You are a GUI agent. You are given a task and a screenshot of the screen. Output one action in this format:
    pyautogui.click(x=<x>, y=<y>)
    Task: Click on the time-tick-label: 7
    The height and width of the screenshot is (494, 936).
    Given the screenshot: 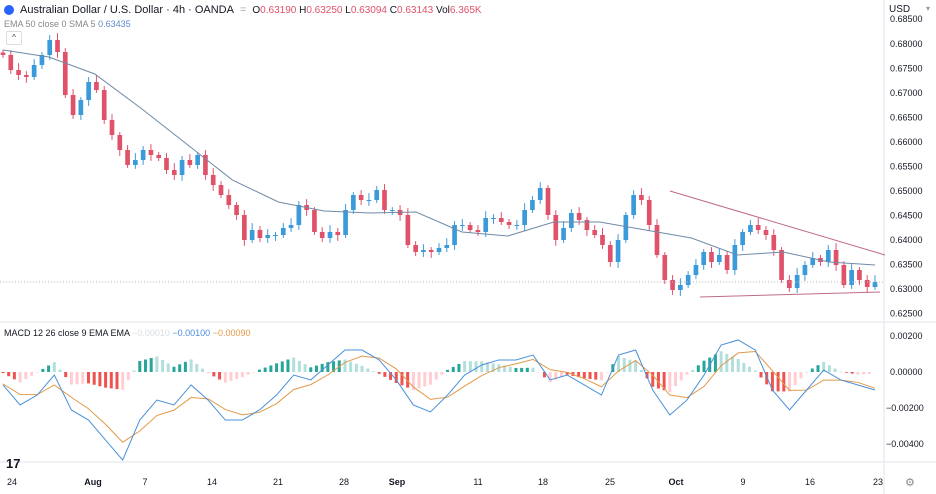 What is the action you would take?
    pyautogui.click(x=144, y=482)
    